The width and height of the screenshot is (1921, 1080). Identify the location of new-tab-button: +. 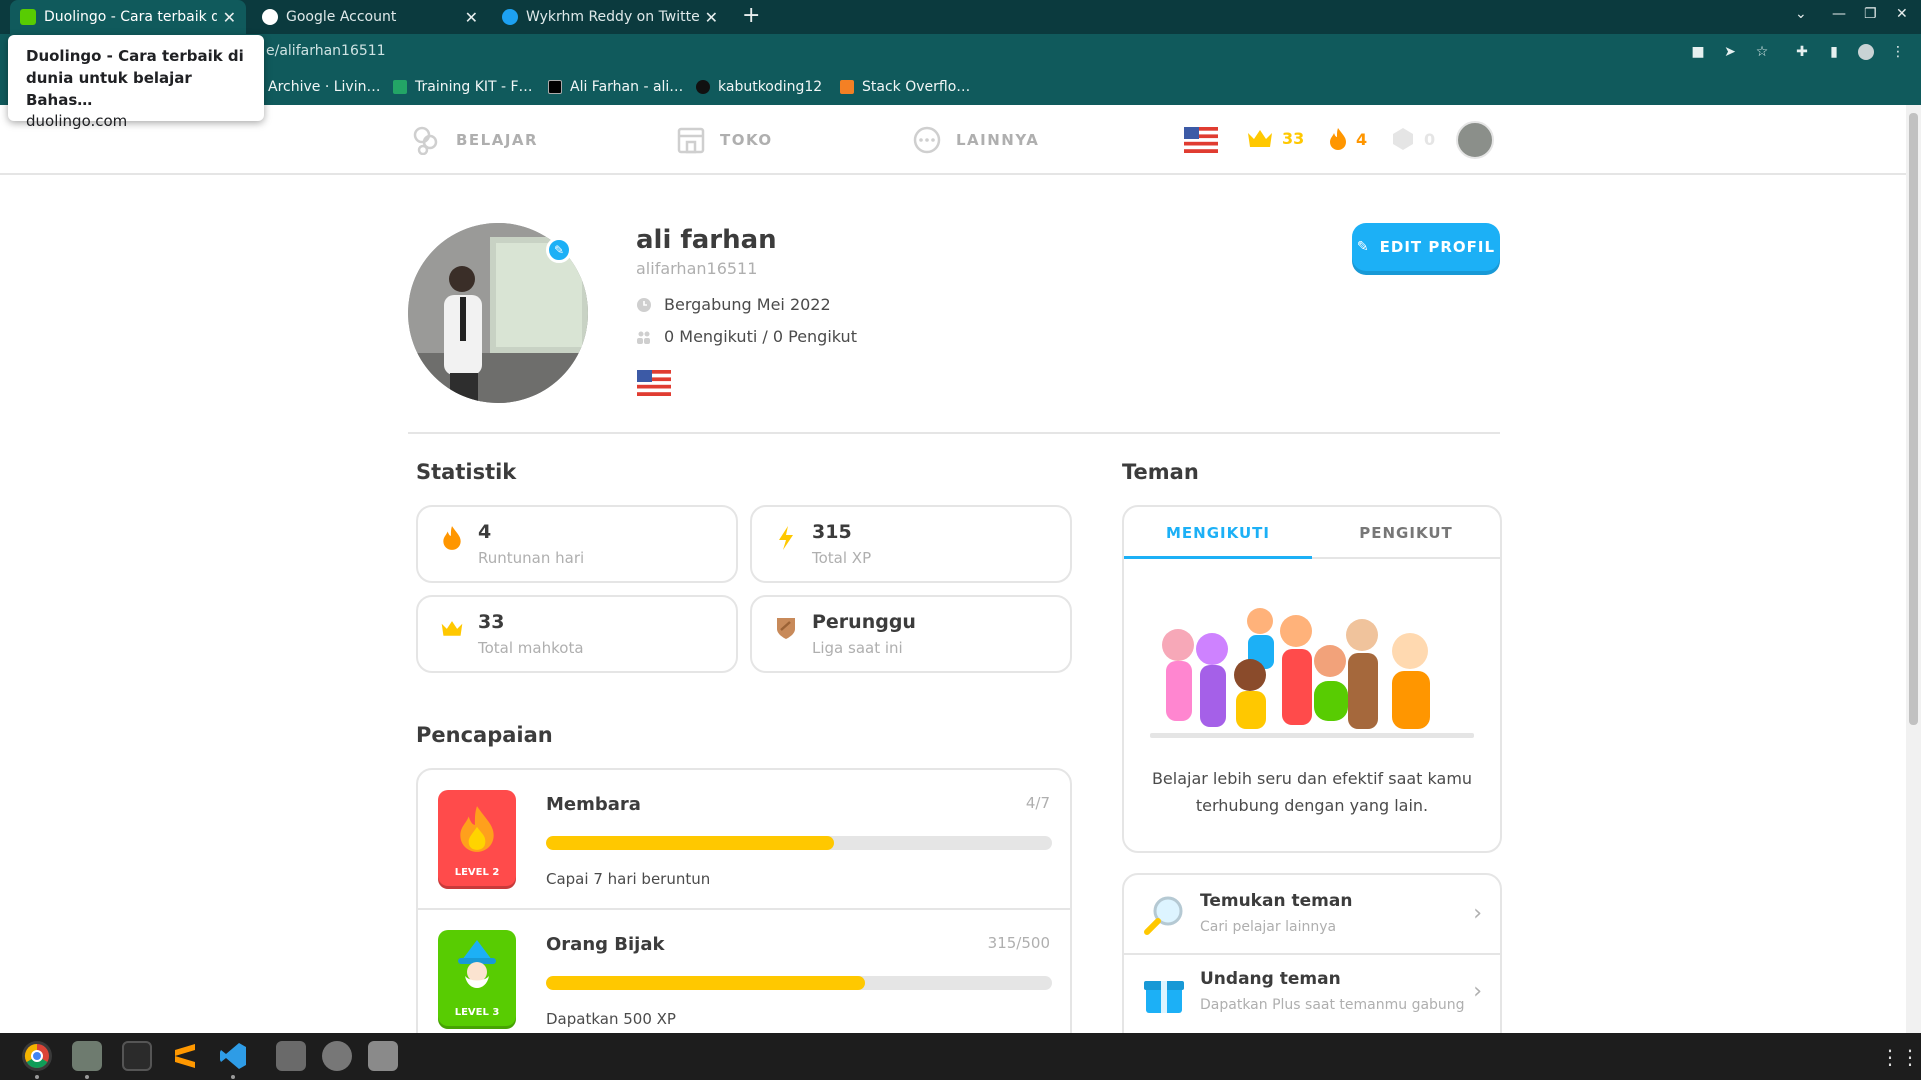
(751, 15).